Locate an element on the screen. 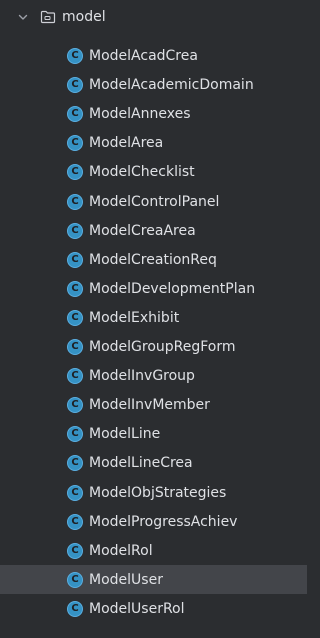  tree-item-class: C ModelCreaArea is located at coordinates (153, 230).